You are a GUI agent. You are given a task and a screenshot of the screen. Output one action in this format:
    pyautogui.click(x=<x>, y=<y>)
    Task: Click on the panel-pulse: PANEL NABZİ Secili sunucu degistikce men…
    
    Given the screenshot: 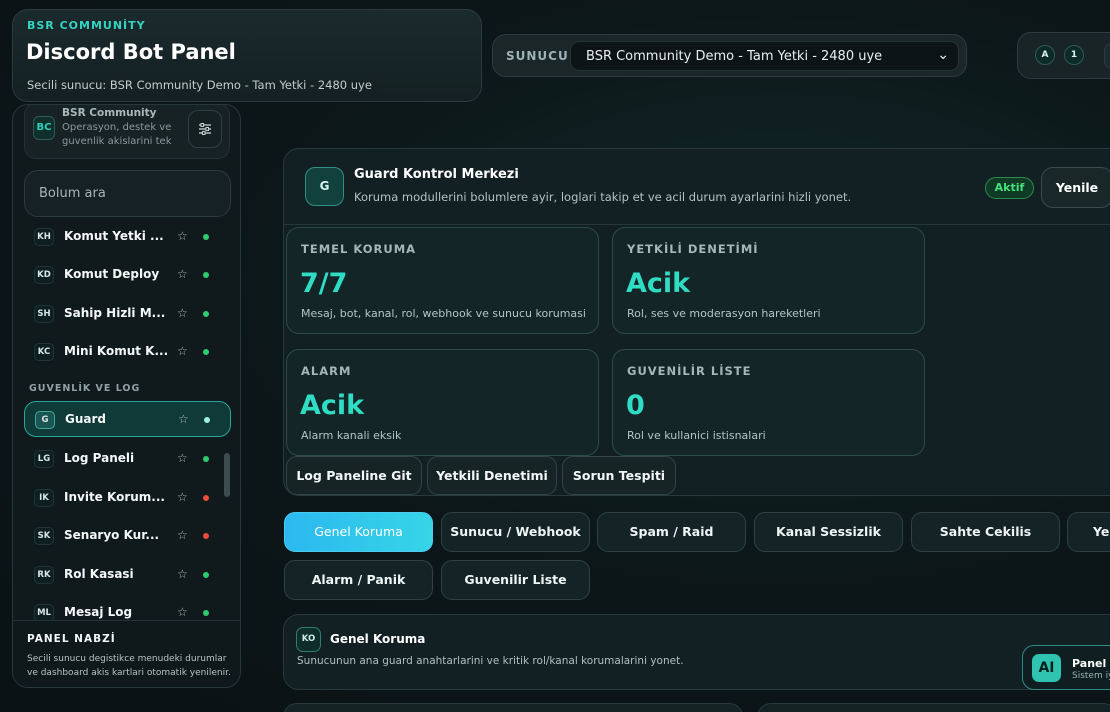 What is the action you would take?
    pyautogui.click(x=126, y=653)
    